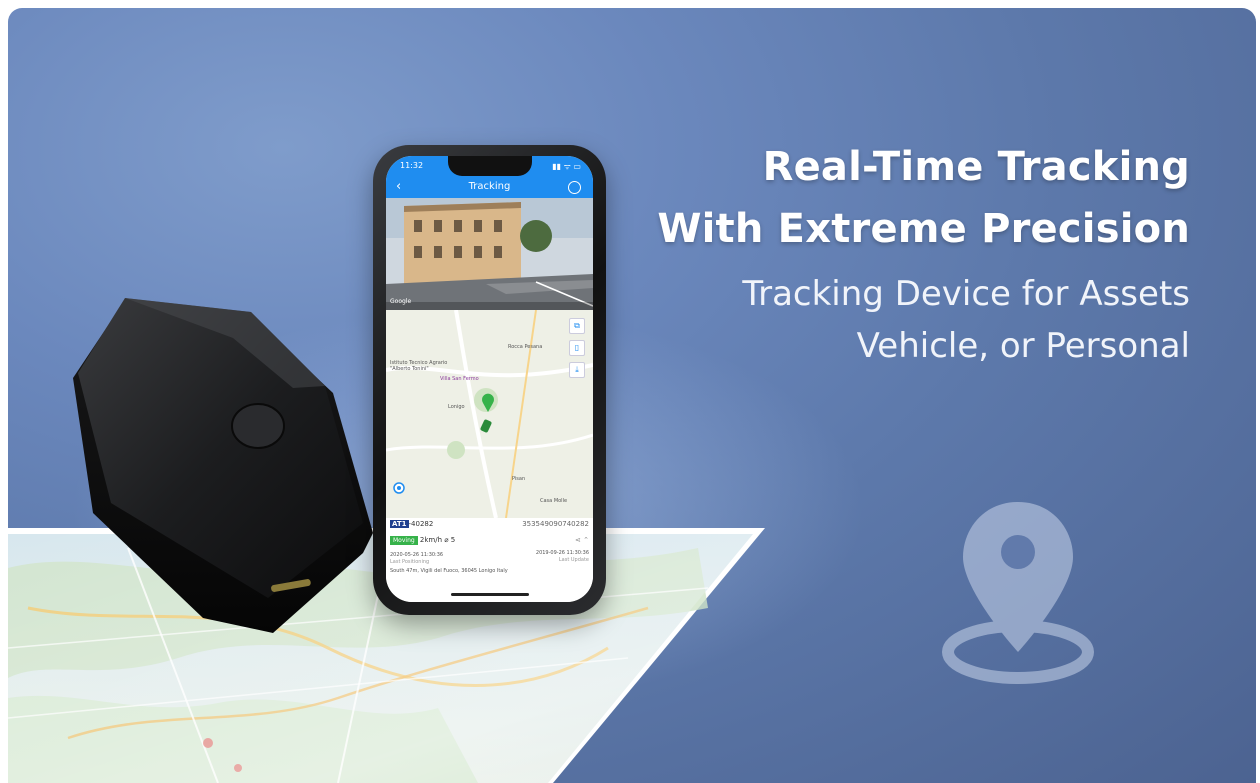 The width and height of the screenshot is (1260, 783). Describe the element at coordinates (966, 294) in the screenshot. I see `subheadline-line-1: Tracking Device for Assets` at that location.